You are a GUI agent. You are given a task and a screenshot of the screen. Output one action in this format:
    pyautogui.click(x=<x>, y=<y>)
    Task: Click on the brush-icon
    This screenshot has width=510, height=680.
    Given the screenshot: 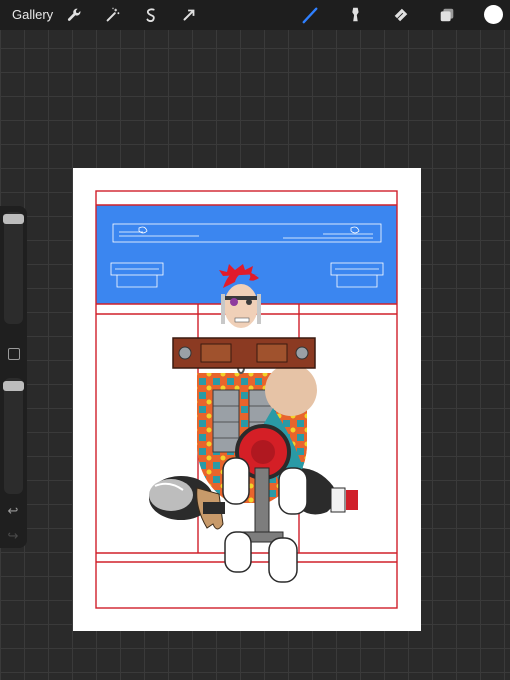 What is the action you would take?
    pyautogui.click(x=310, y=15)
    